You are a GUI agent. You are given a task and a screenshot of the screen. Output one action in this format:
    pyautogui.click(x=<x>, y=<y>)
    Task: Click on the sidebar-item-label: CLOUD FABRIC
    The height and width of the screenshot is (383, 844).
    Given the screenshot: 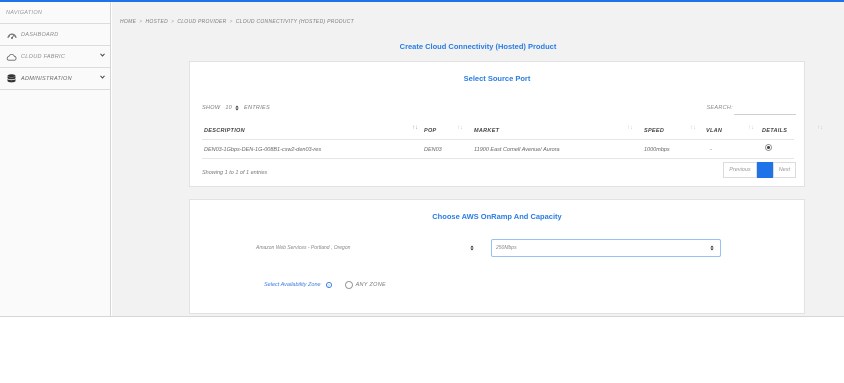 What is the action you would take?
    pyautogui.click(x=43, y=56)
    